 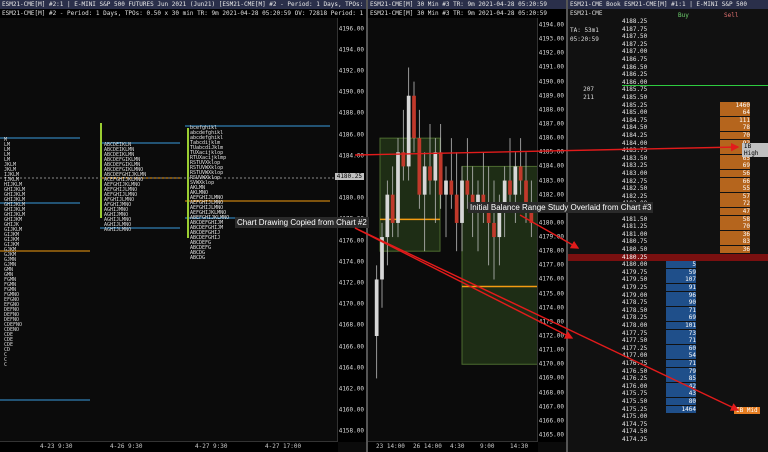 I want to click on dom-row: 4184.50 78, so click(x=668, y=128).